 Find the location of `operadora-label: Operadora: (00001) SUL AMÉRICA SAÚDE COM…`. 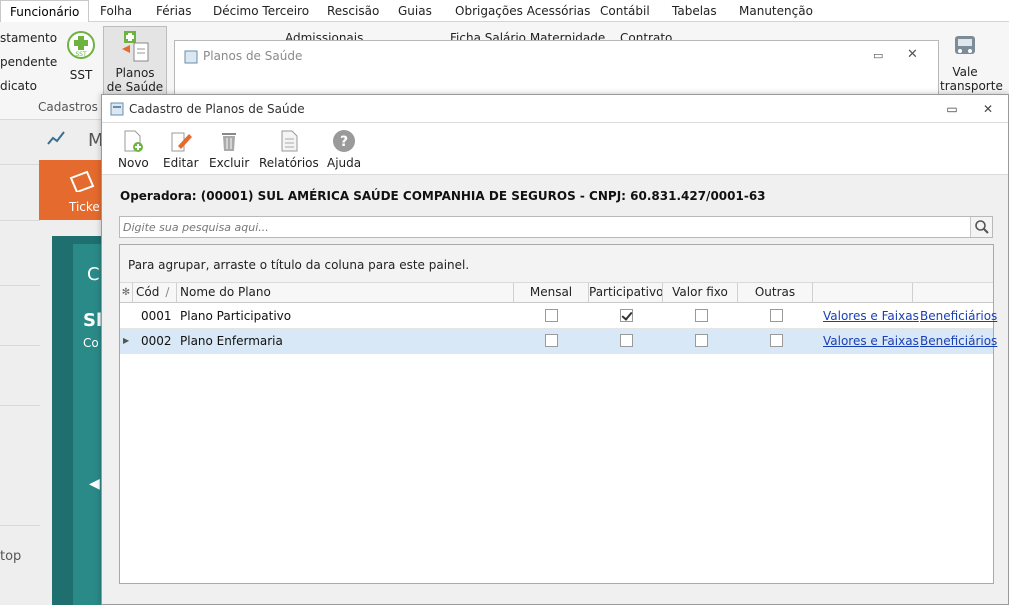

operadora-label: Operadora: (00001) SUL AMÉRICA SAÚDE COM… is located at coordinates (443, 196).